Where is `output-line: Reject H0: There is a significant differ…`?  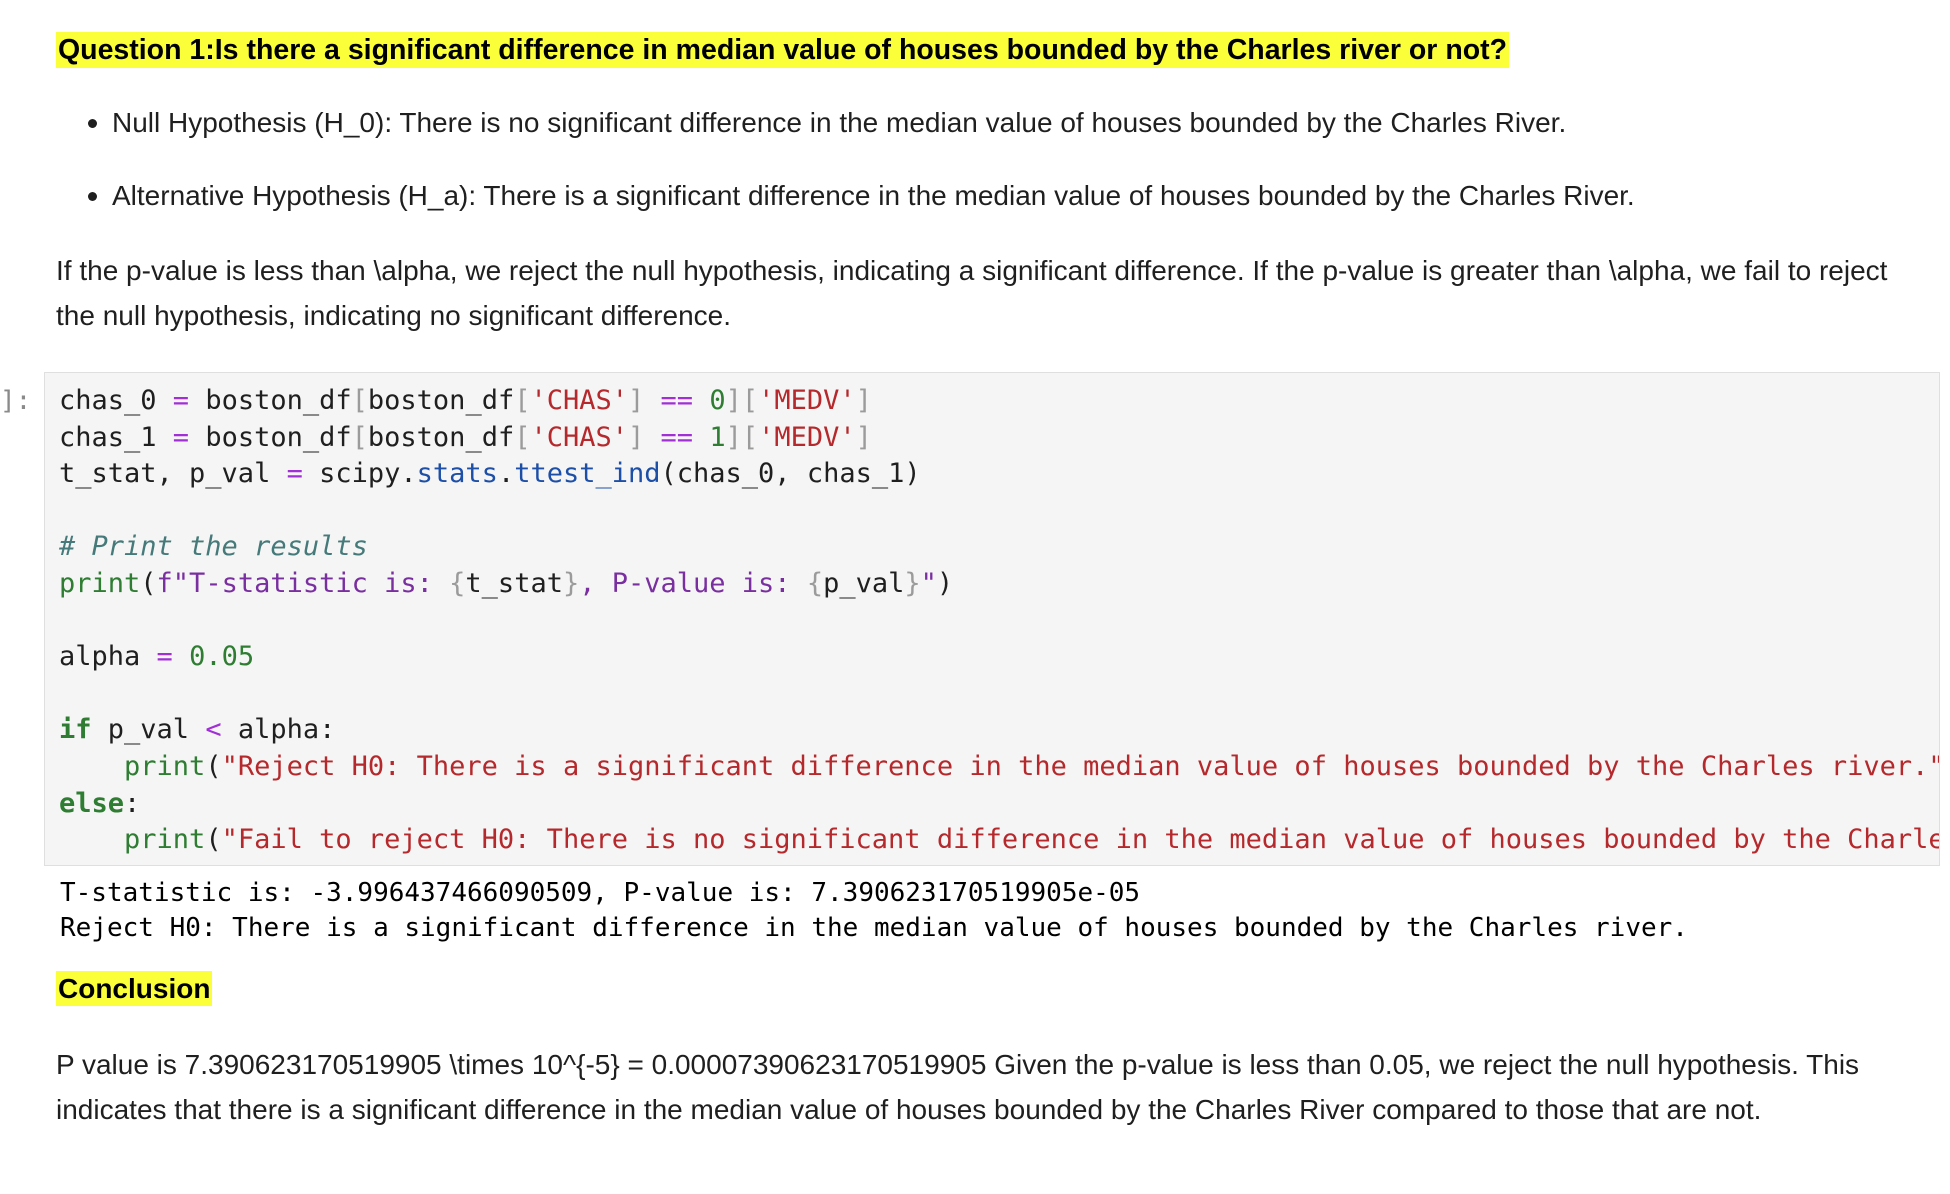 output-line: Reject H0: There is a significant differ… is located at coordinates (874, 928).